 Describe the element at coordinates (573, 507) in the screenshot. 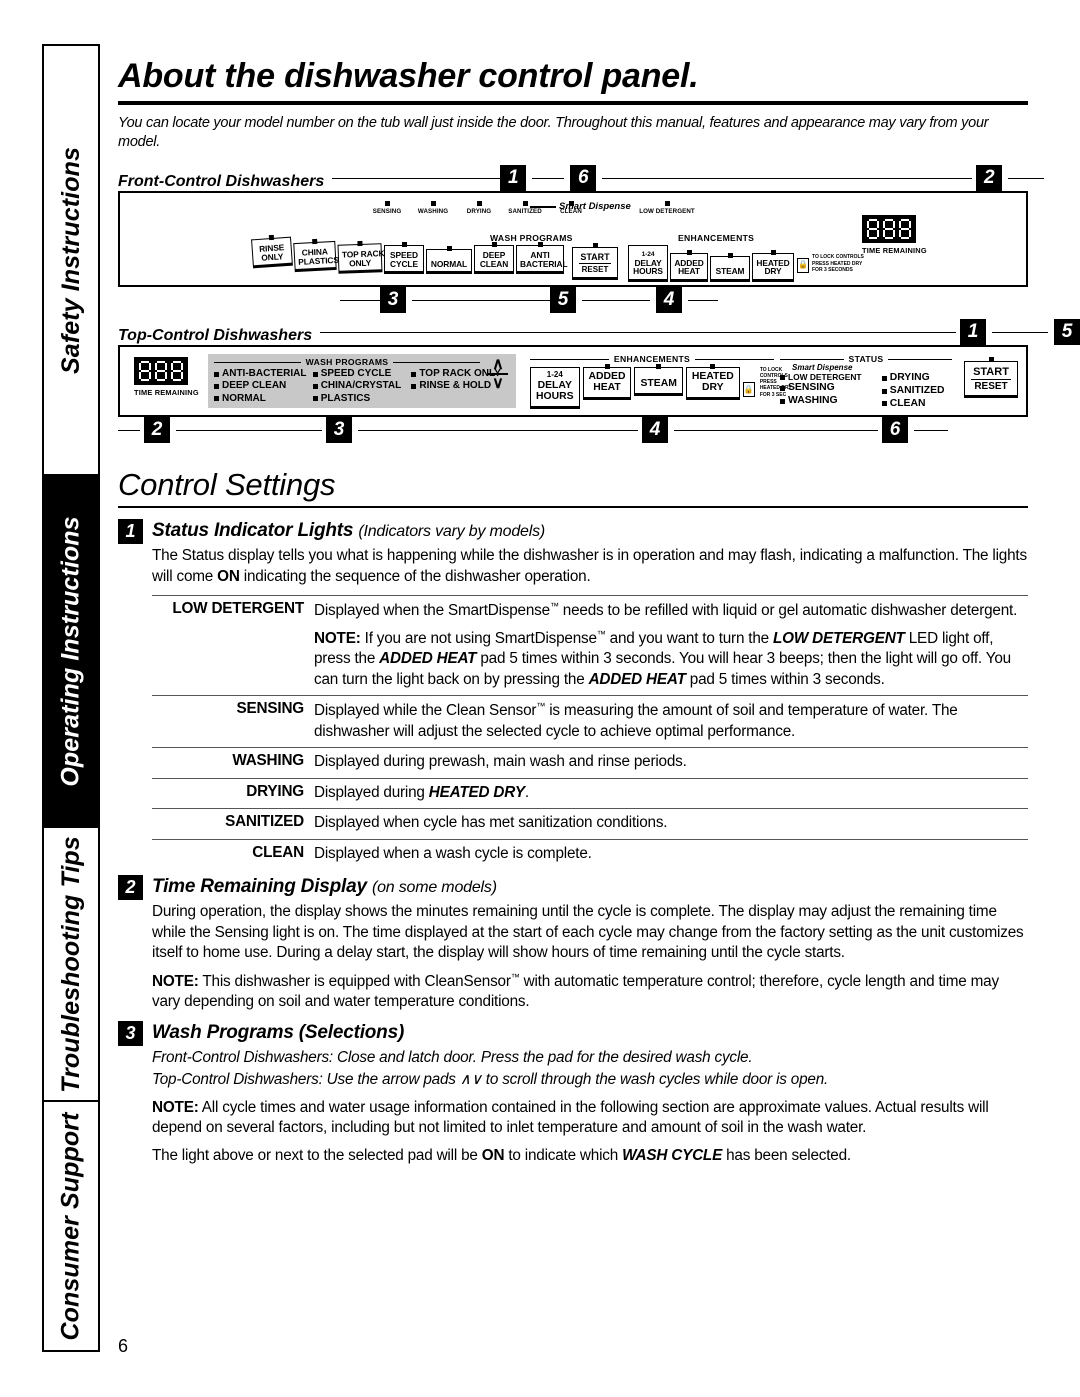

I see `control-settings-divider` at that location.